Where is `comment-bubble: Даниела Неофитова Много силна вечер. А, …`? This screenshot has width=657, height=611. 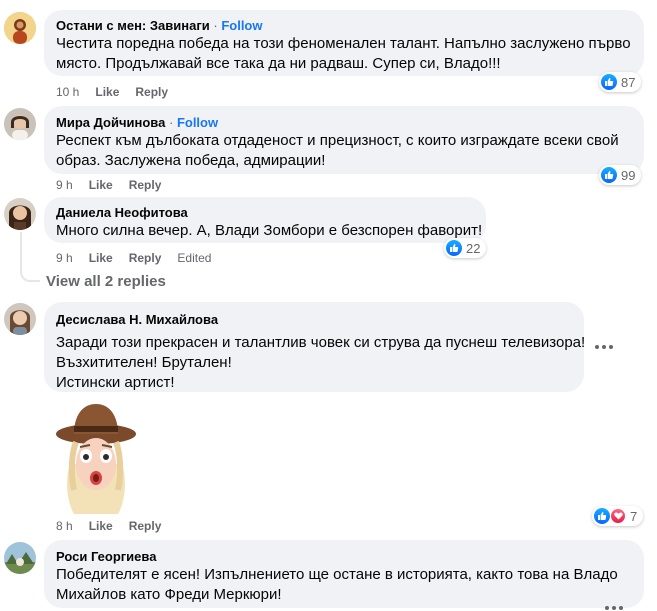 comment-bubble: Даниела Неофитова Много силна вечер. А, … is located at coordinates (265, 220).